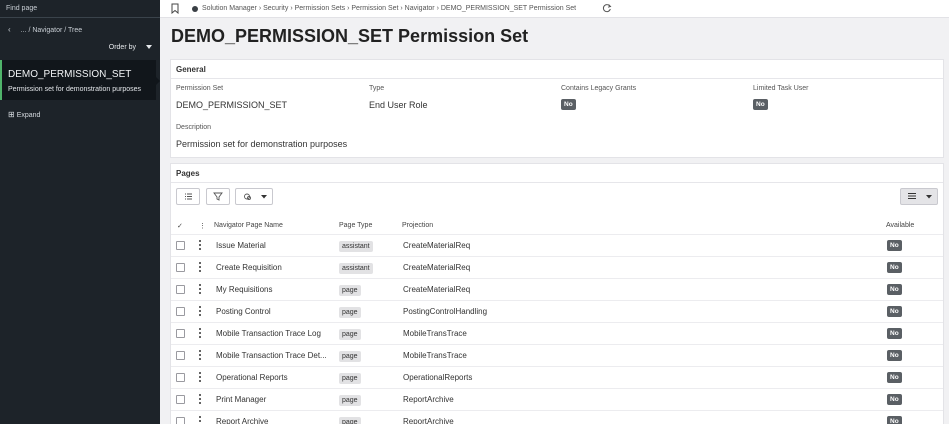 This screenshot has width=949, height=424. I want to click on header-page-type: Page Type, so click(355, 225).